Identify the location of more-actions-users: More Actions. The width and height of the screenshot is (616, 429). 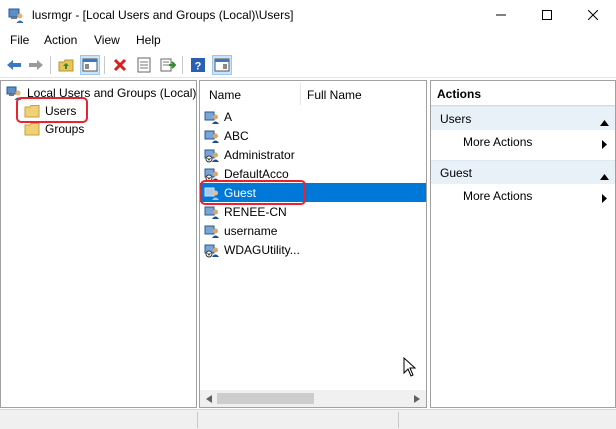
(523, 142).